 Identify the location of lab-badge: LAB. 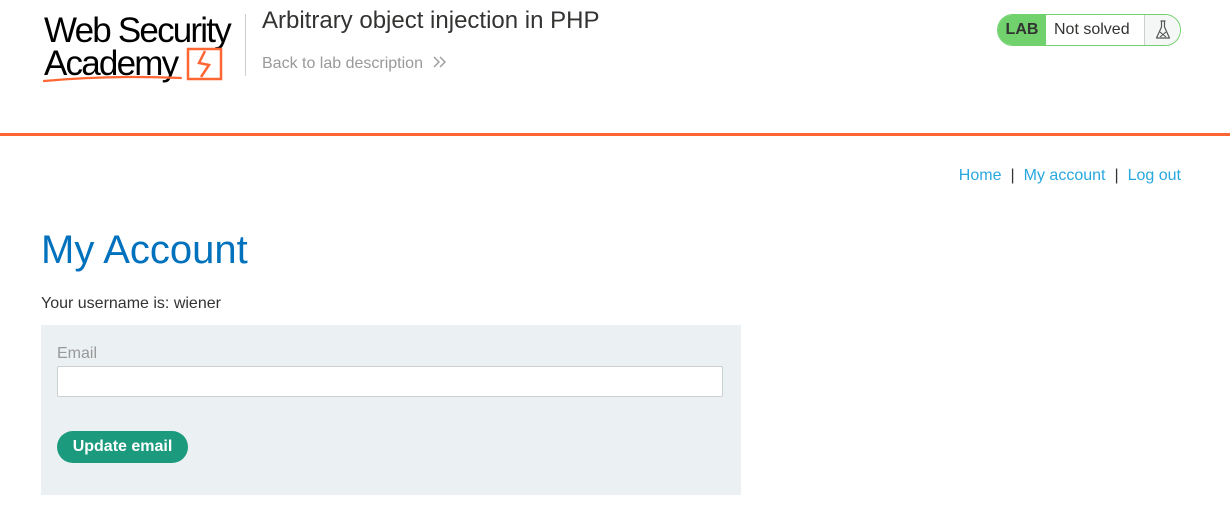
(1022, 30).